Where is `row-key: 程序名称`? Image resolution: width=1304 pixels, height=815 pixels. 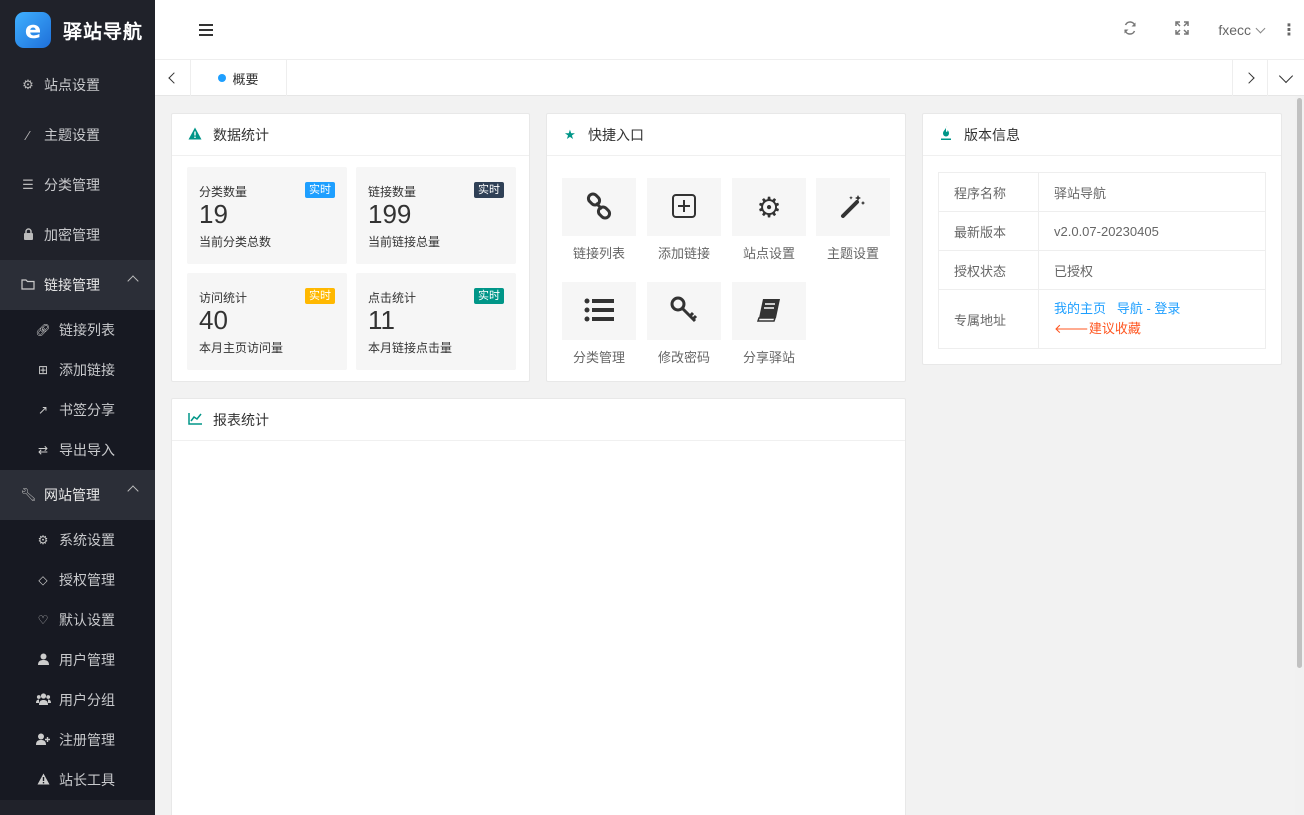
row-key: 程序名称 is located at coordinates (988, 192).